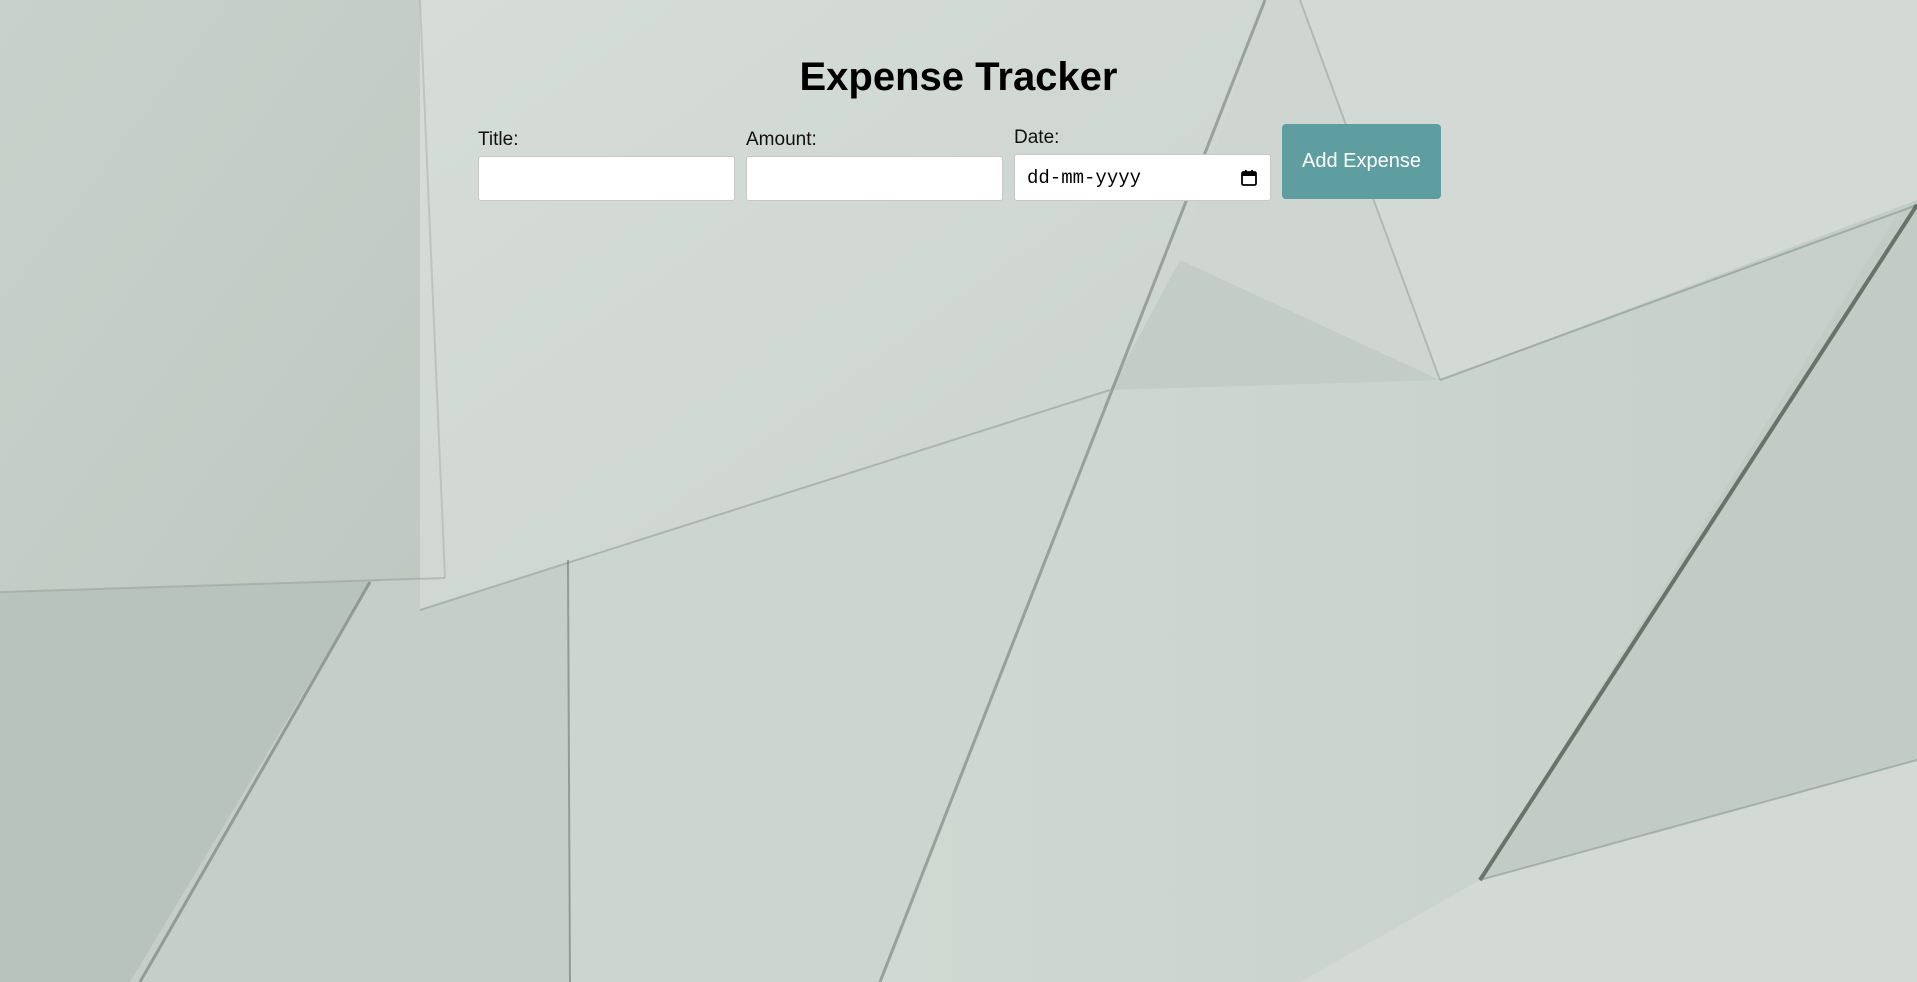 The image size is (1917, 982). Describe the element at coordinates (1249, 178) in the screenshot. I see `calendar-icon` at that location.